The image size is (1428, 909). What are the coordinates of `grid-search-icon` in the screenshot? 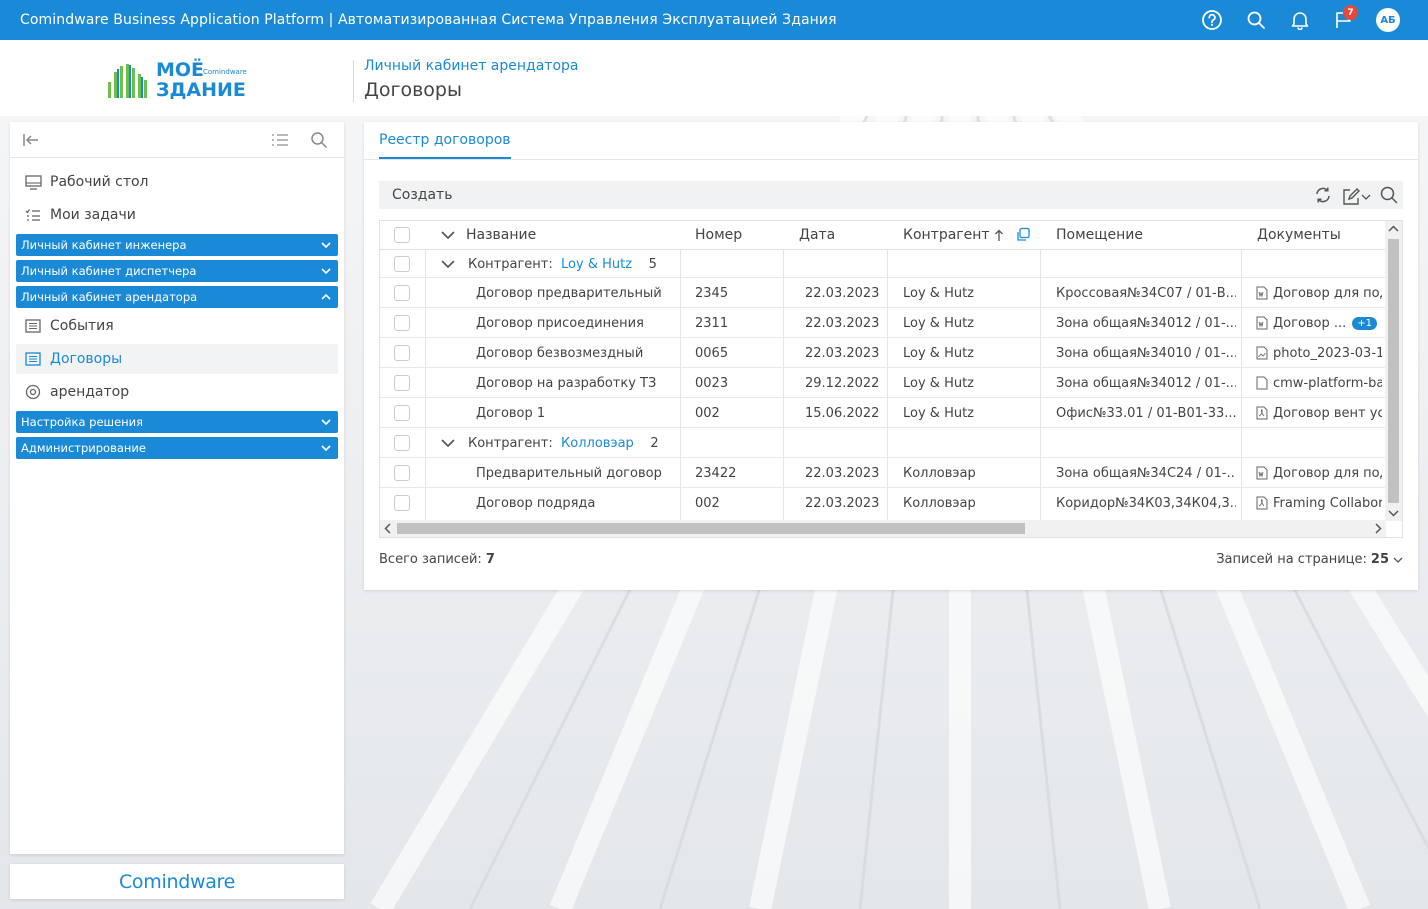 It's located at (1389, 197).